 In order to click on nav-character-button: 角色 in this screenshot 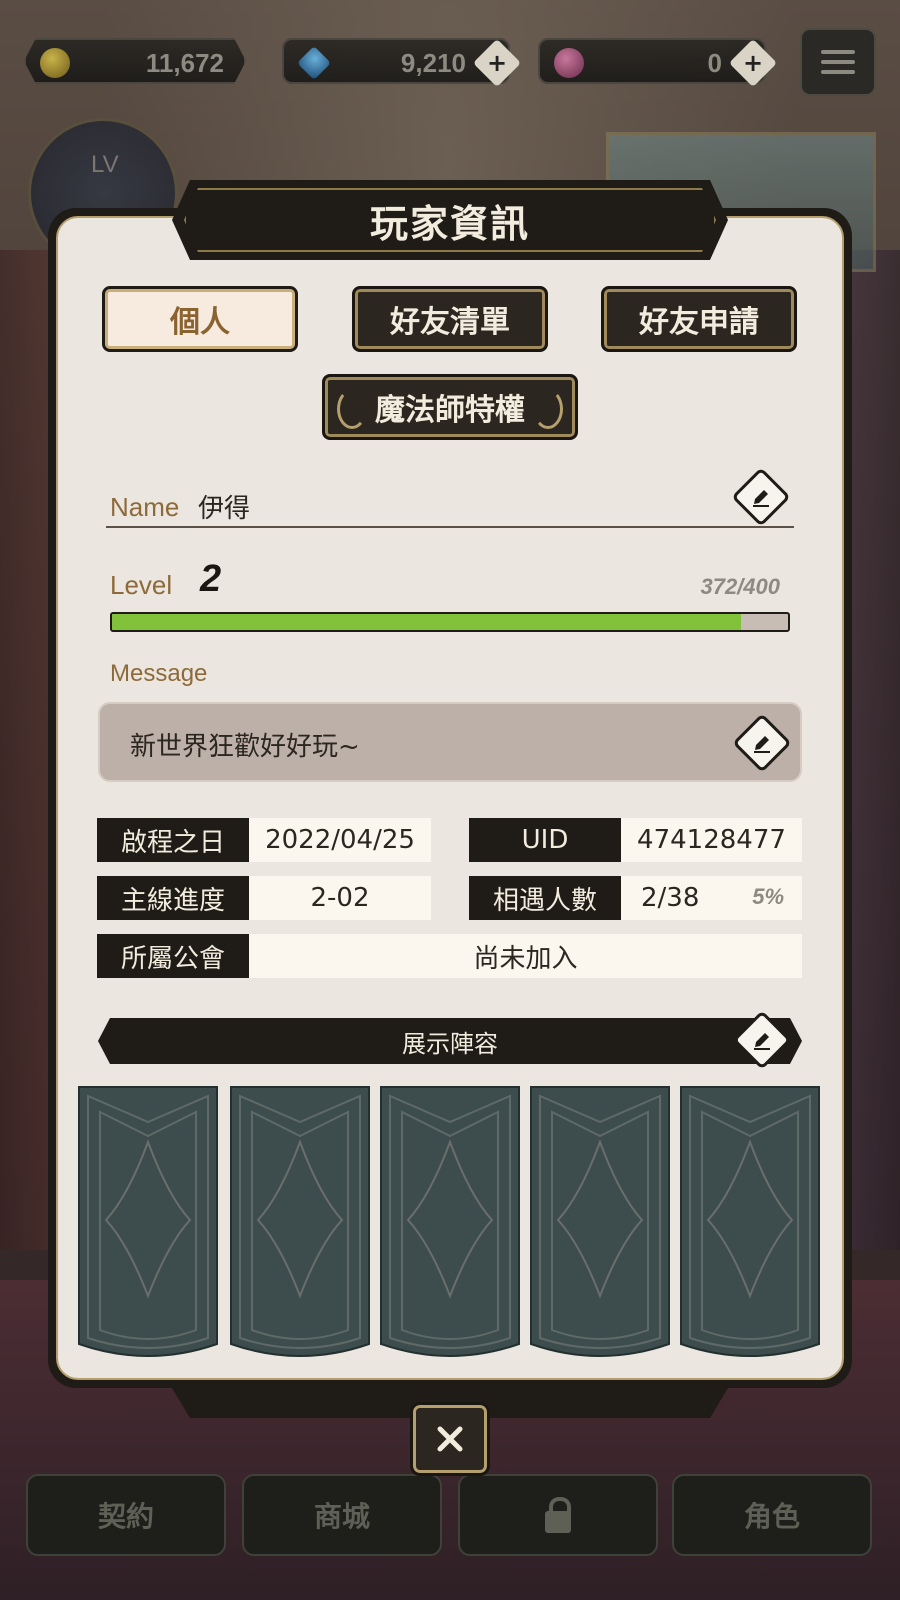, I will do `click(772, 1515)`.